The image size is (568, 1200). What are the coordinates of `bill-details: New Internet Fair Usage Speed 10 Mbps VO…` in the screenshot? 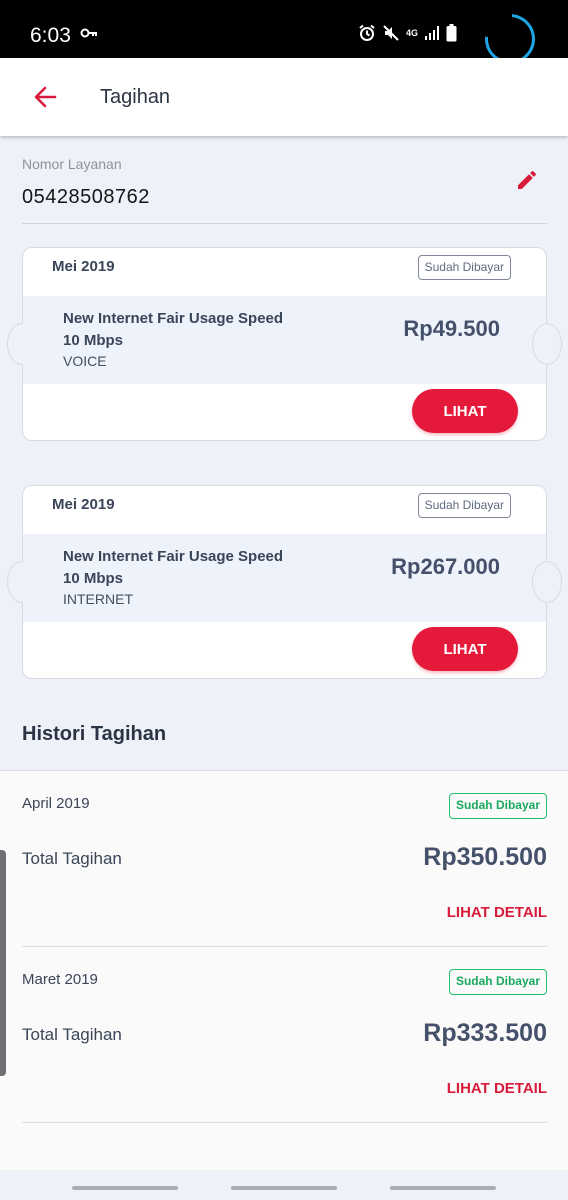 It's located at (284, 340).